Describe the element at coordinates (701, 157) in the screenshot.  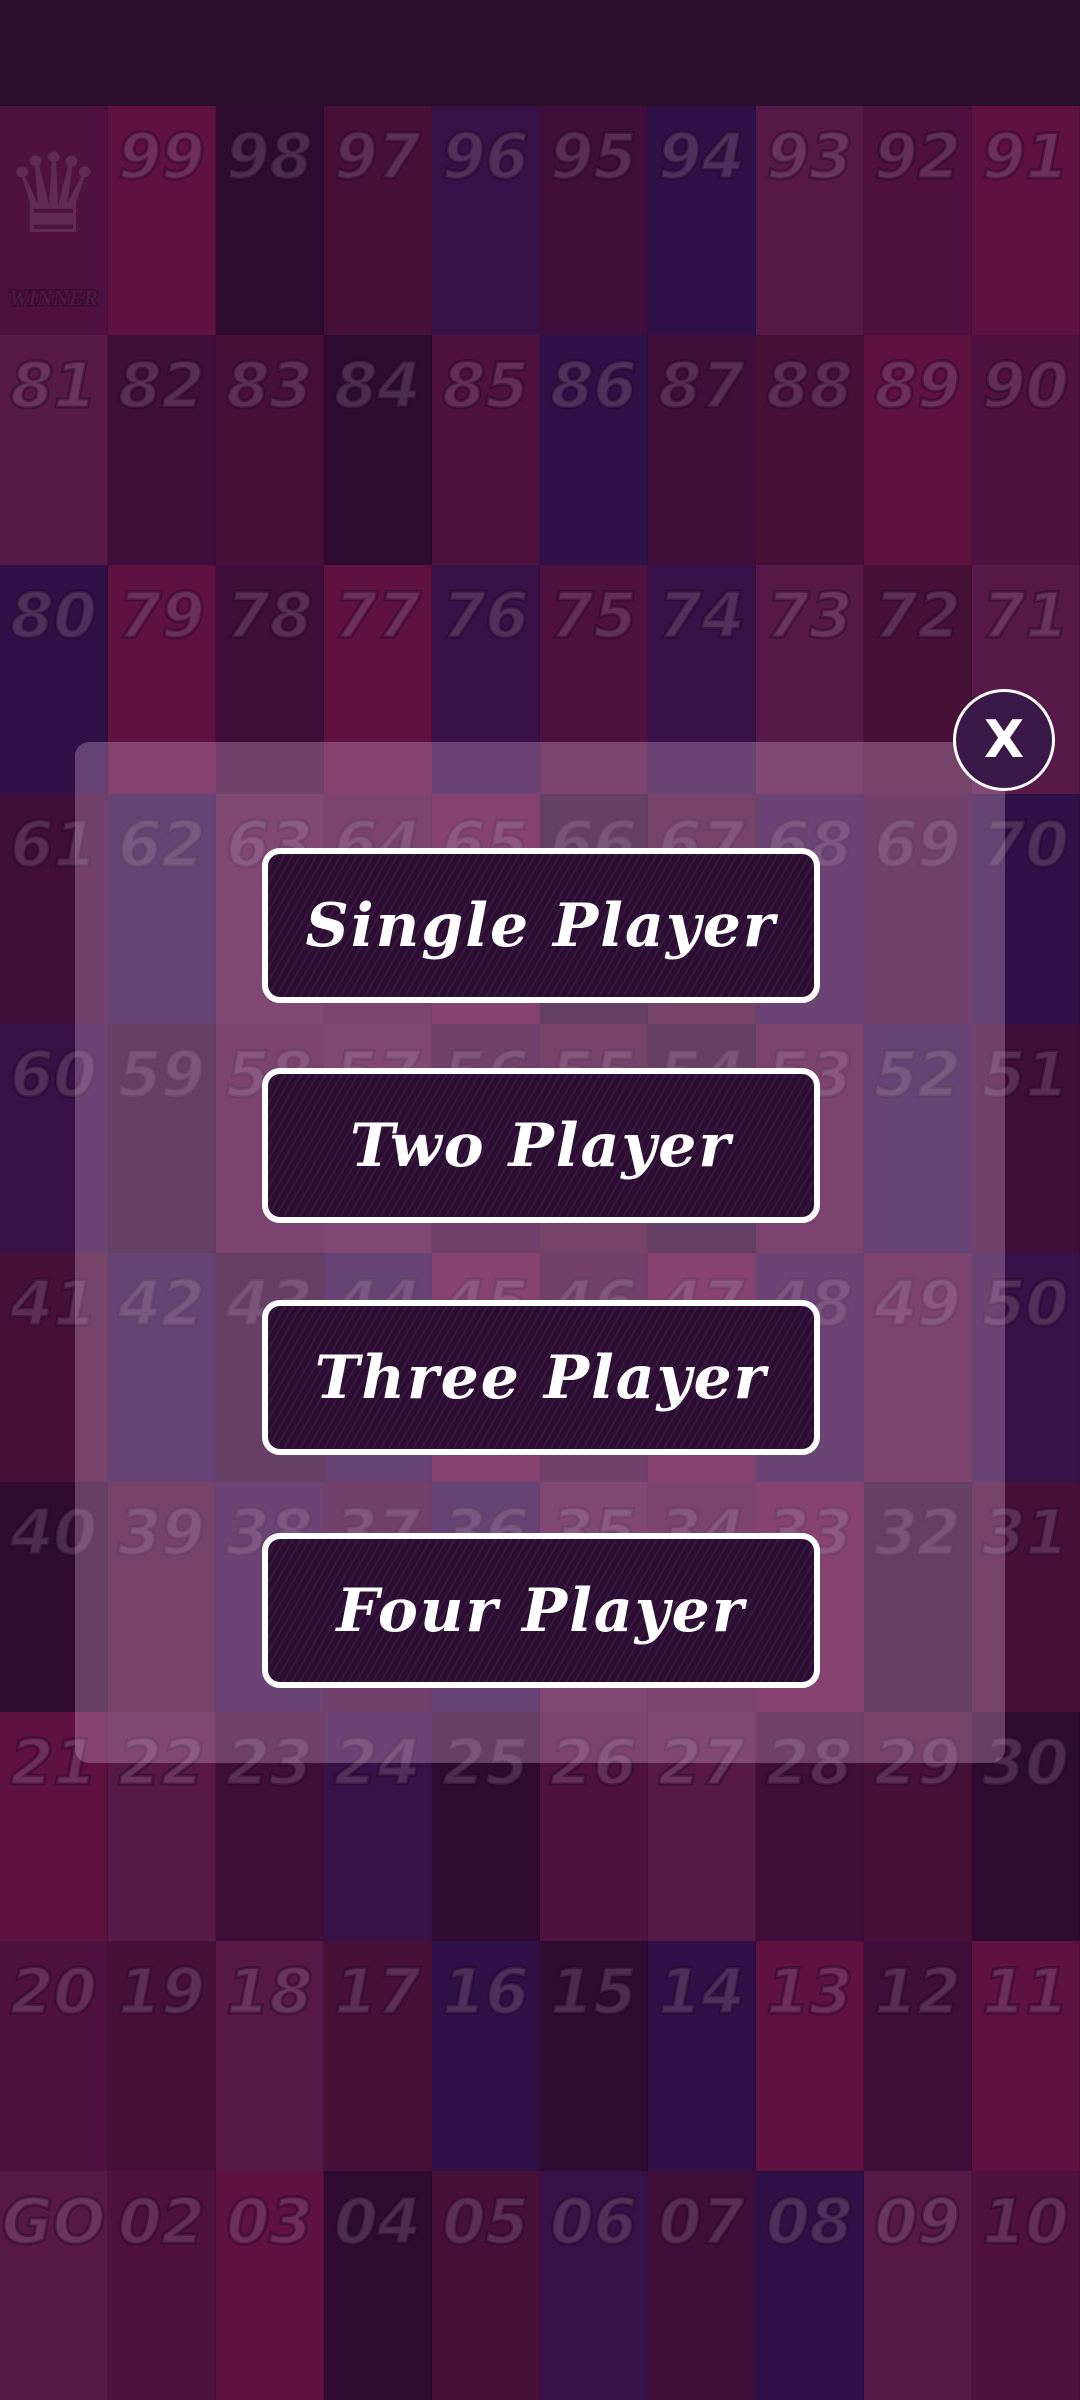
I see `cell-number: 94` at that location.